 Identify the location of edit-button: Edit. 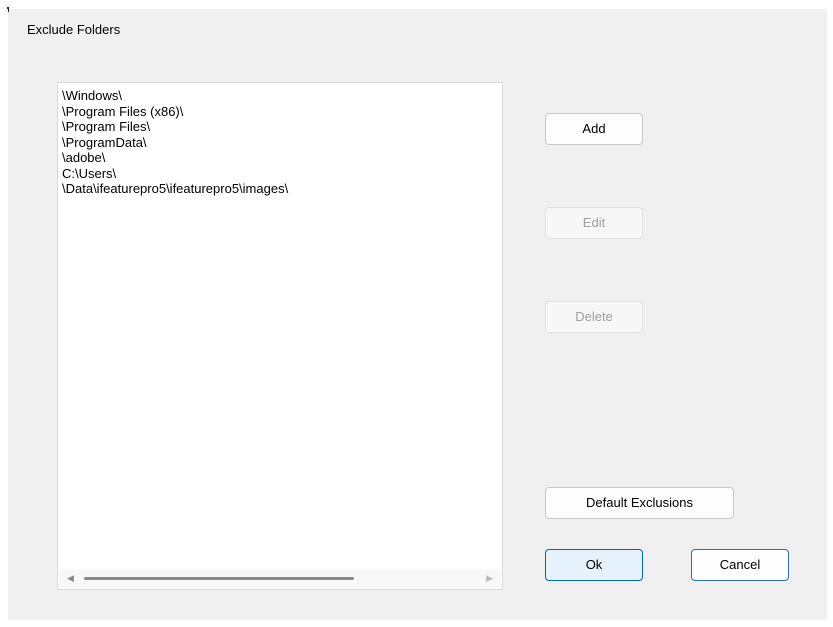
(594, 223).